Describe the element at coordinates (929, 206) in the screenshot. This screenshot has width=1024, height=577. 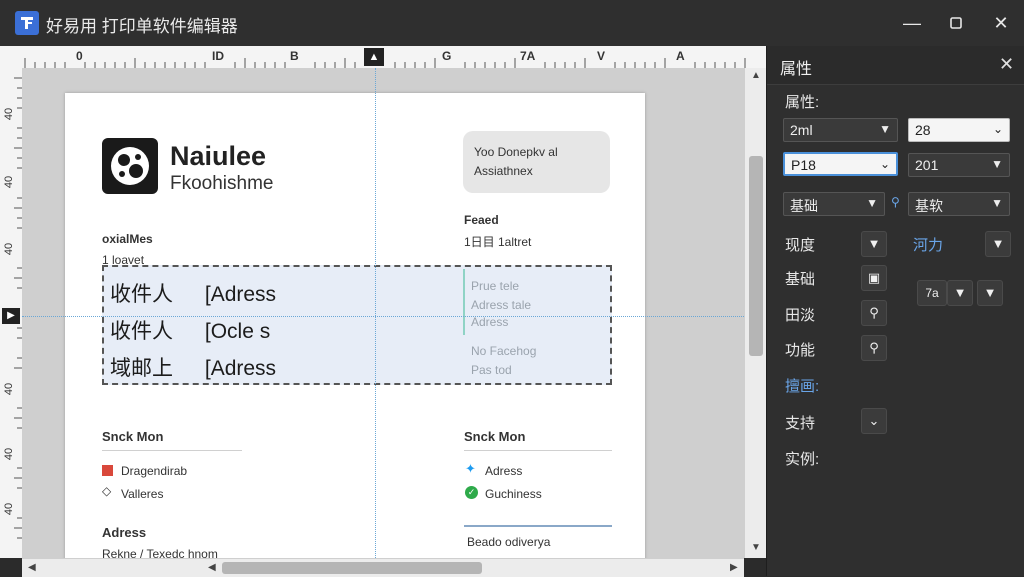
I see `dropdown-value: 基软` at that location.